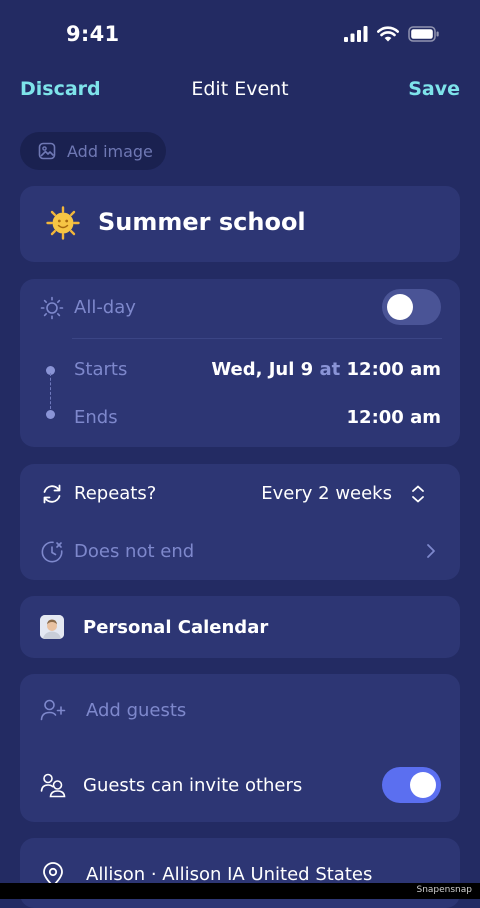 Image resolution: width=480 pixels, height=908 pixels. I want to click on chevron-updown-icon, so click(418, 494).